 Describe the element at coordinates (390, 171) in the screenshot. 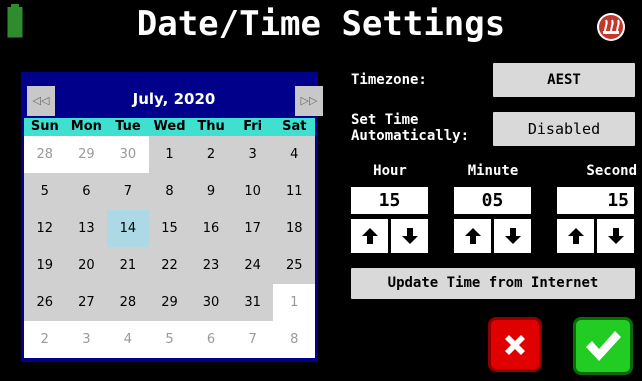

I see `hour-label: Hour` at that location.